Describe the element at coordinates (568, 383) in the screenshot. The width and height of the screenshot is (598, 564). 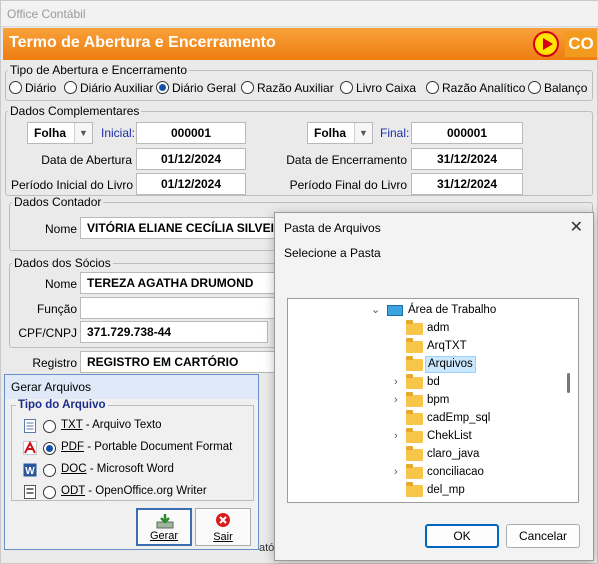
I see `tree-scrollbar` at that location.